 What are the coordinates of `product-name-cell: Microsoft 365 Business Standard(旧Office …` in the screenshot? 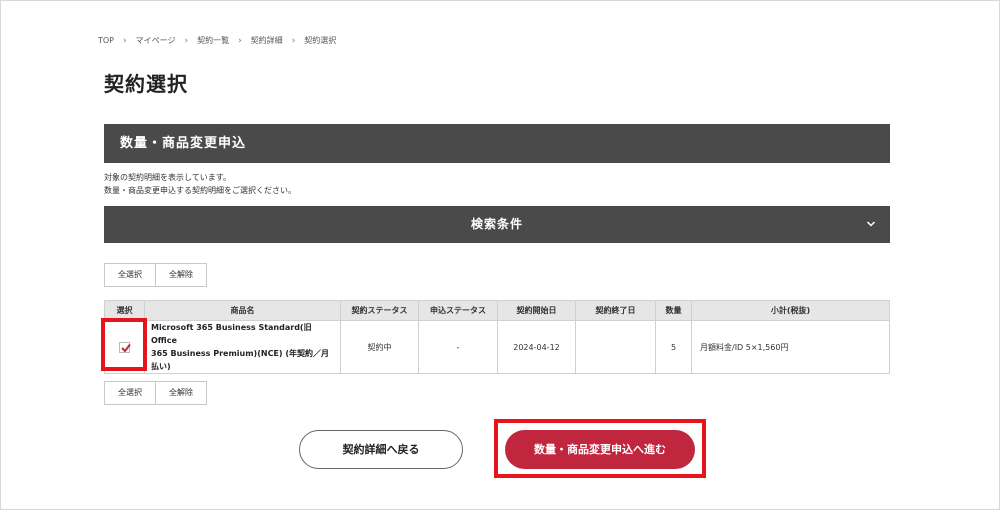 It's located at (242, 347).